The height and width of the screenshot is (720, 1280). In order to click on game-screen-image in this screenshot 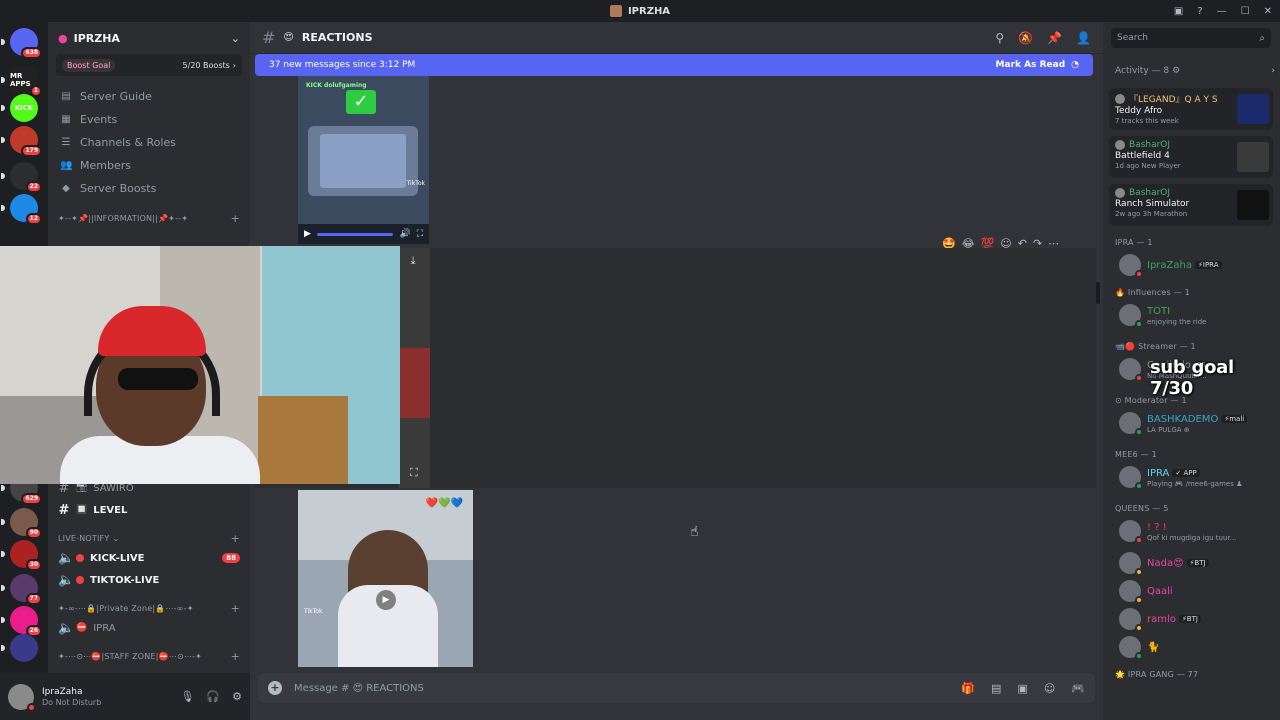, I will do `click(363, 161)`.